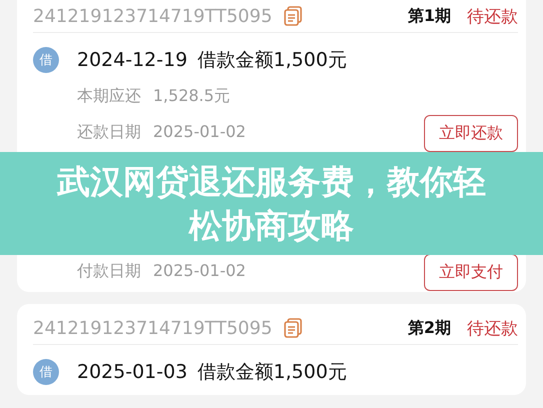 The height and width of the screenshot is (408, 543). I want to click on pay-button: 立即还款, so click(471, 133).